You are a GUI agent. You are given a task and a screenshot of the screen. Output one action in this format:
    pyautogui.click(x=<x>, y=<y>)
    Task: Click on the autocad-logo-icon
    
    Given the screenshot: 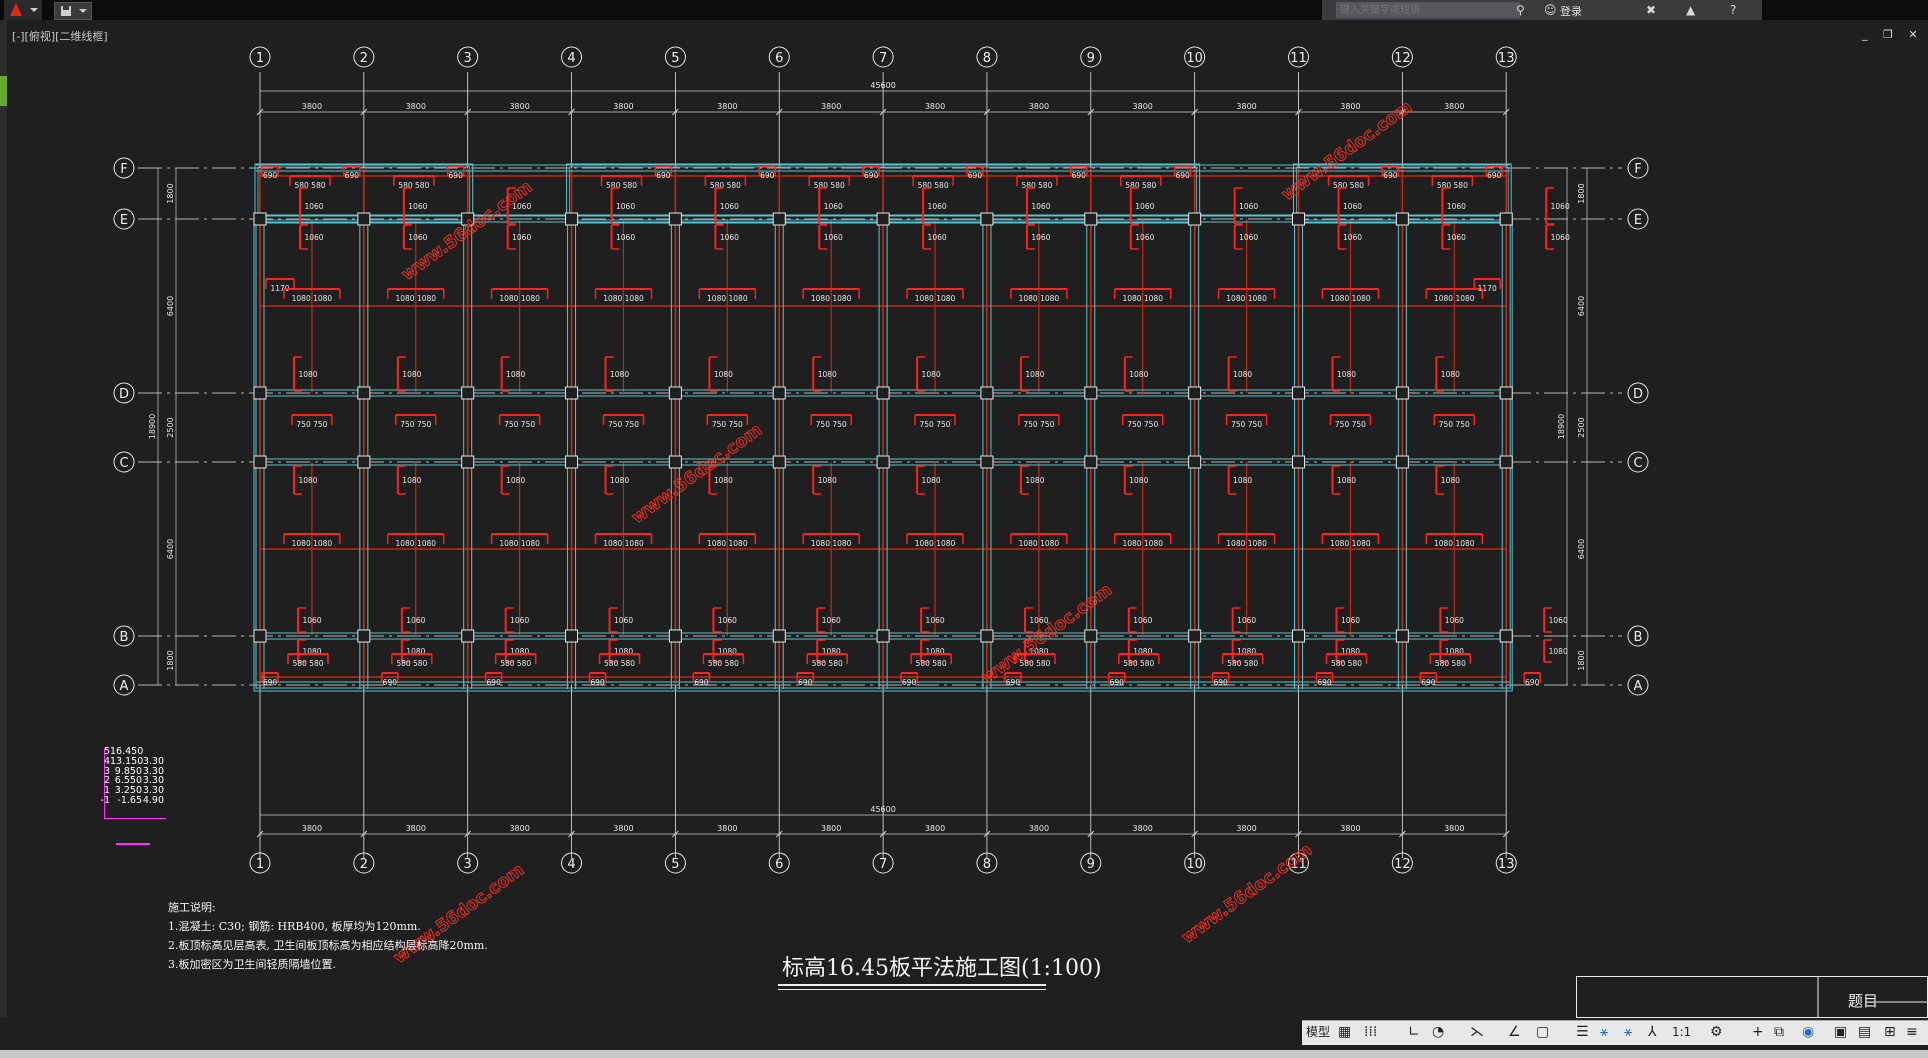 What is the action you would take?
    pyautogui.click(x=23, y=10)
    